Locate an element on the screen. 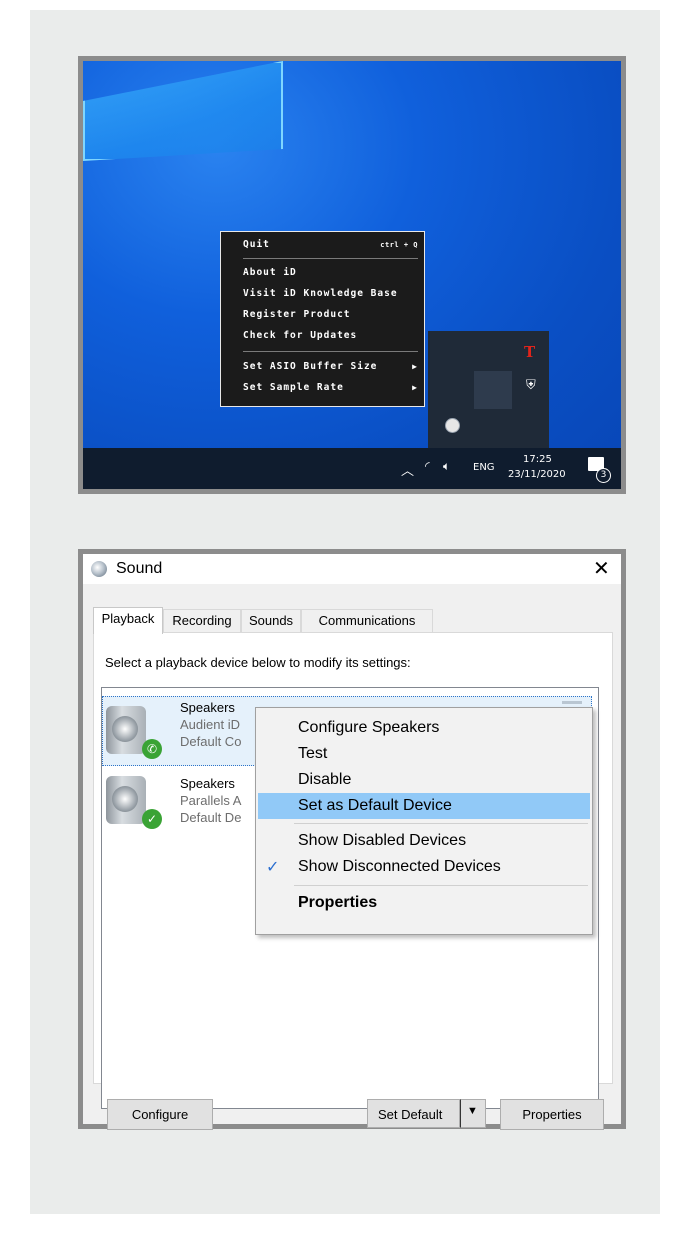 The height and width of the screenshot is (1241, 690). dialog-title: Sound is located at coordinates (139, 568).